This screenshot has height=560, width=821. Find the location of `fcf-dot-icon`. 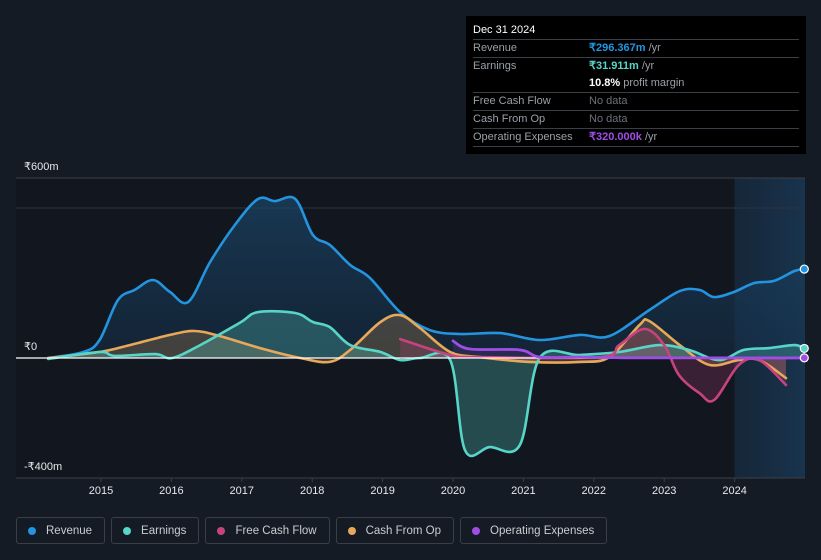

fcf-dot-icon is located at coordinates (221, 530).